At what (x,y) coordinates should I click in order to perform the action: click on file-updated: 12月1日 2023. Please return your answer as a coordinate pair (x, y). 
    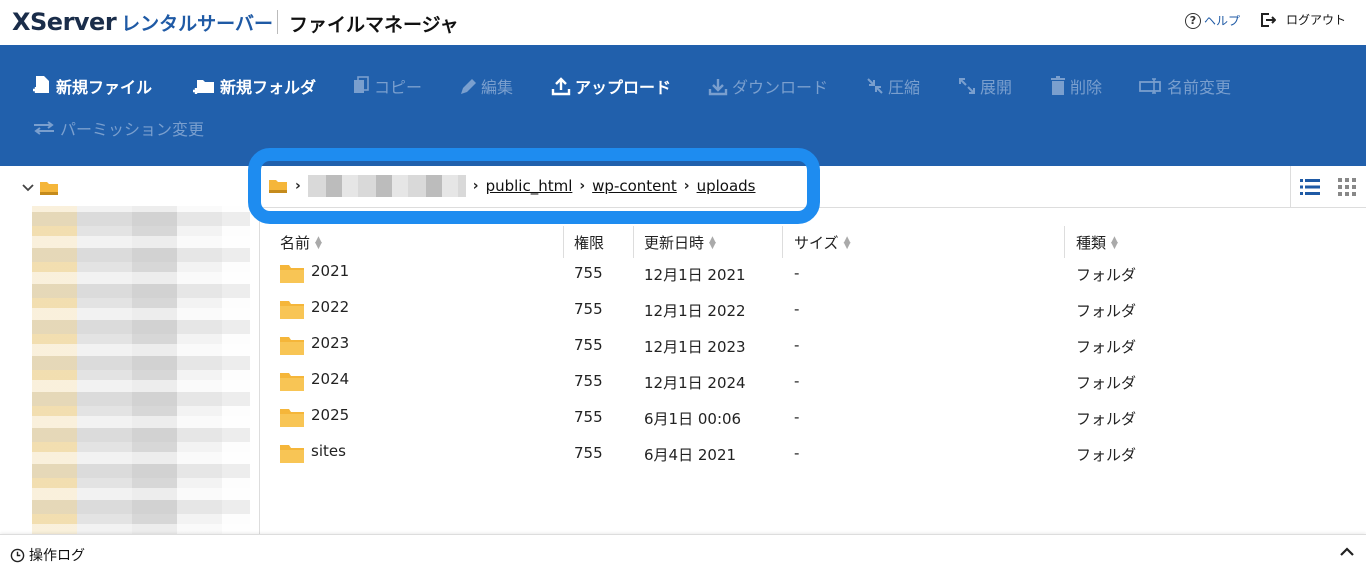
    Looking at the image, I should click on (695, 347).